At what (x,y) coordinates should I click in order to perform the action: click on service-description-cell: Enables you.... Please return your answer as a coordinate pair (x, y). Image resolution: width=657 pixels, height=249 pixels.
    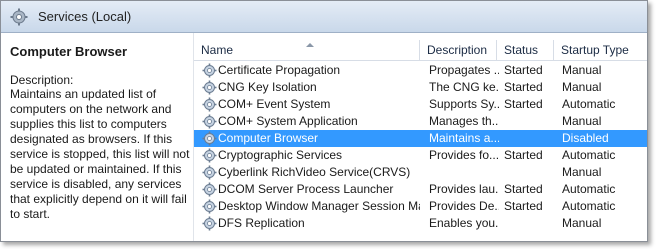
    Looking at the image, I should click on (464, 223).